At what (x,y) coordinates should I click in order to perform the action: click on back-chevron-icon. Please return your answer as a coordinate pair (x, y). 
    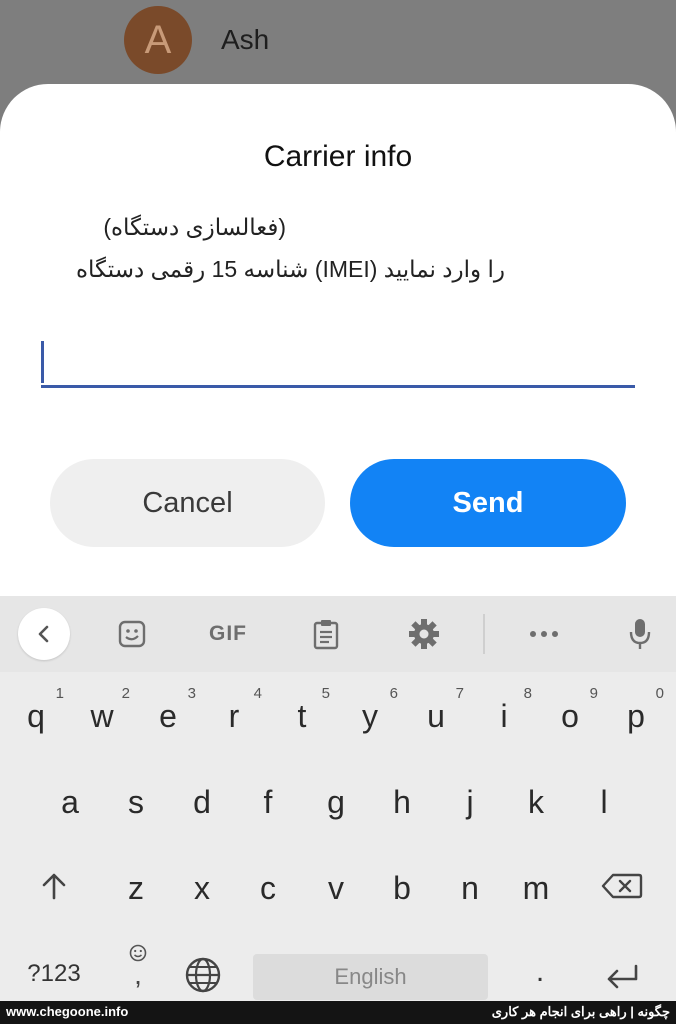
    Looking at the image, I should click on (44, 634).